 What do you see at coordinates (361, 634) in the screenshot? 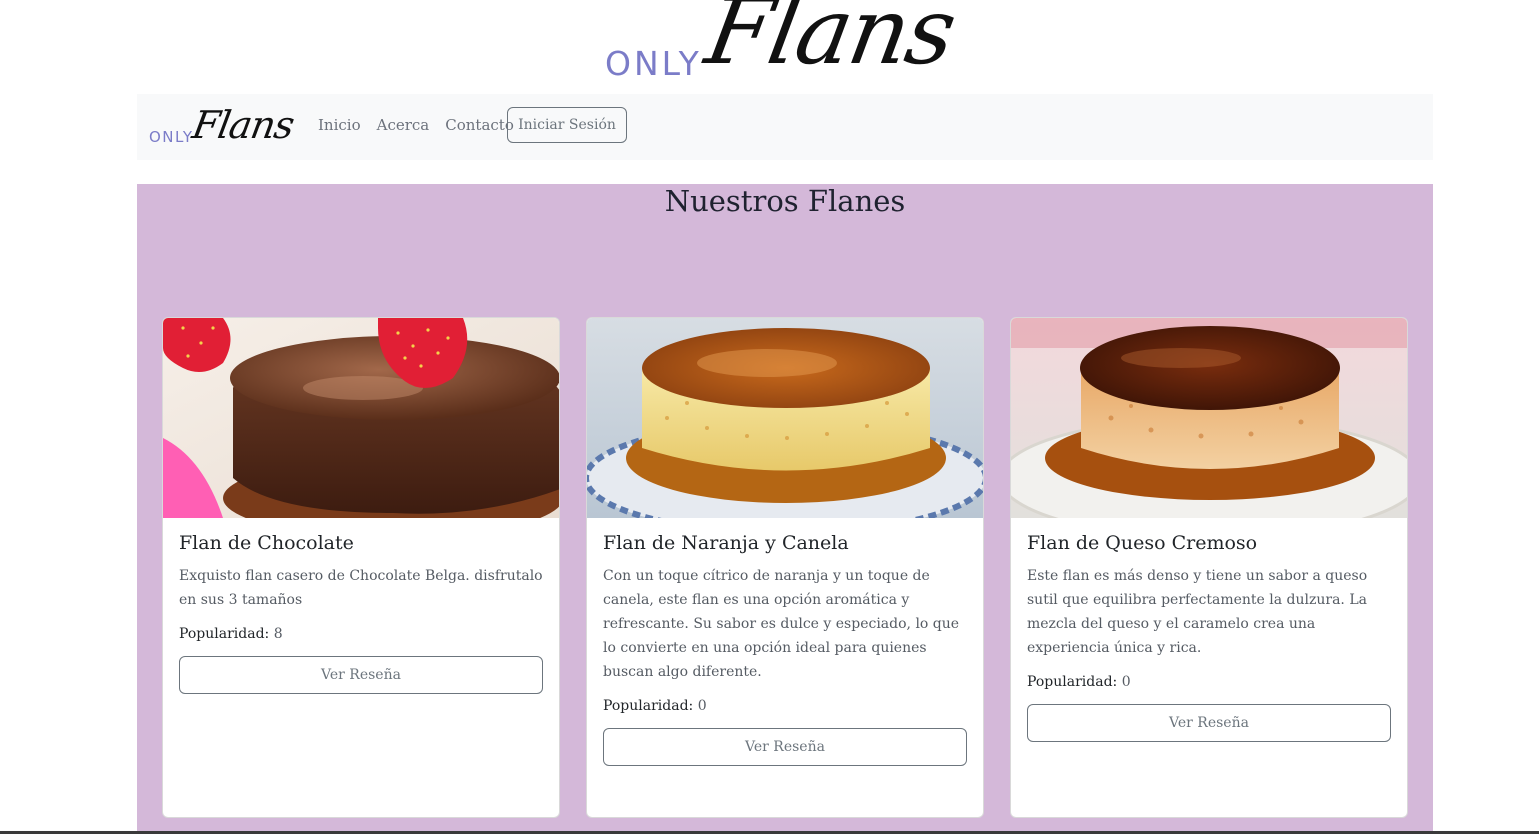
I see `card-popularity: Popularidad: 8` at bounding box center [361, 634].